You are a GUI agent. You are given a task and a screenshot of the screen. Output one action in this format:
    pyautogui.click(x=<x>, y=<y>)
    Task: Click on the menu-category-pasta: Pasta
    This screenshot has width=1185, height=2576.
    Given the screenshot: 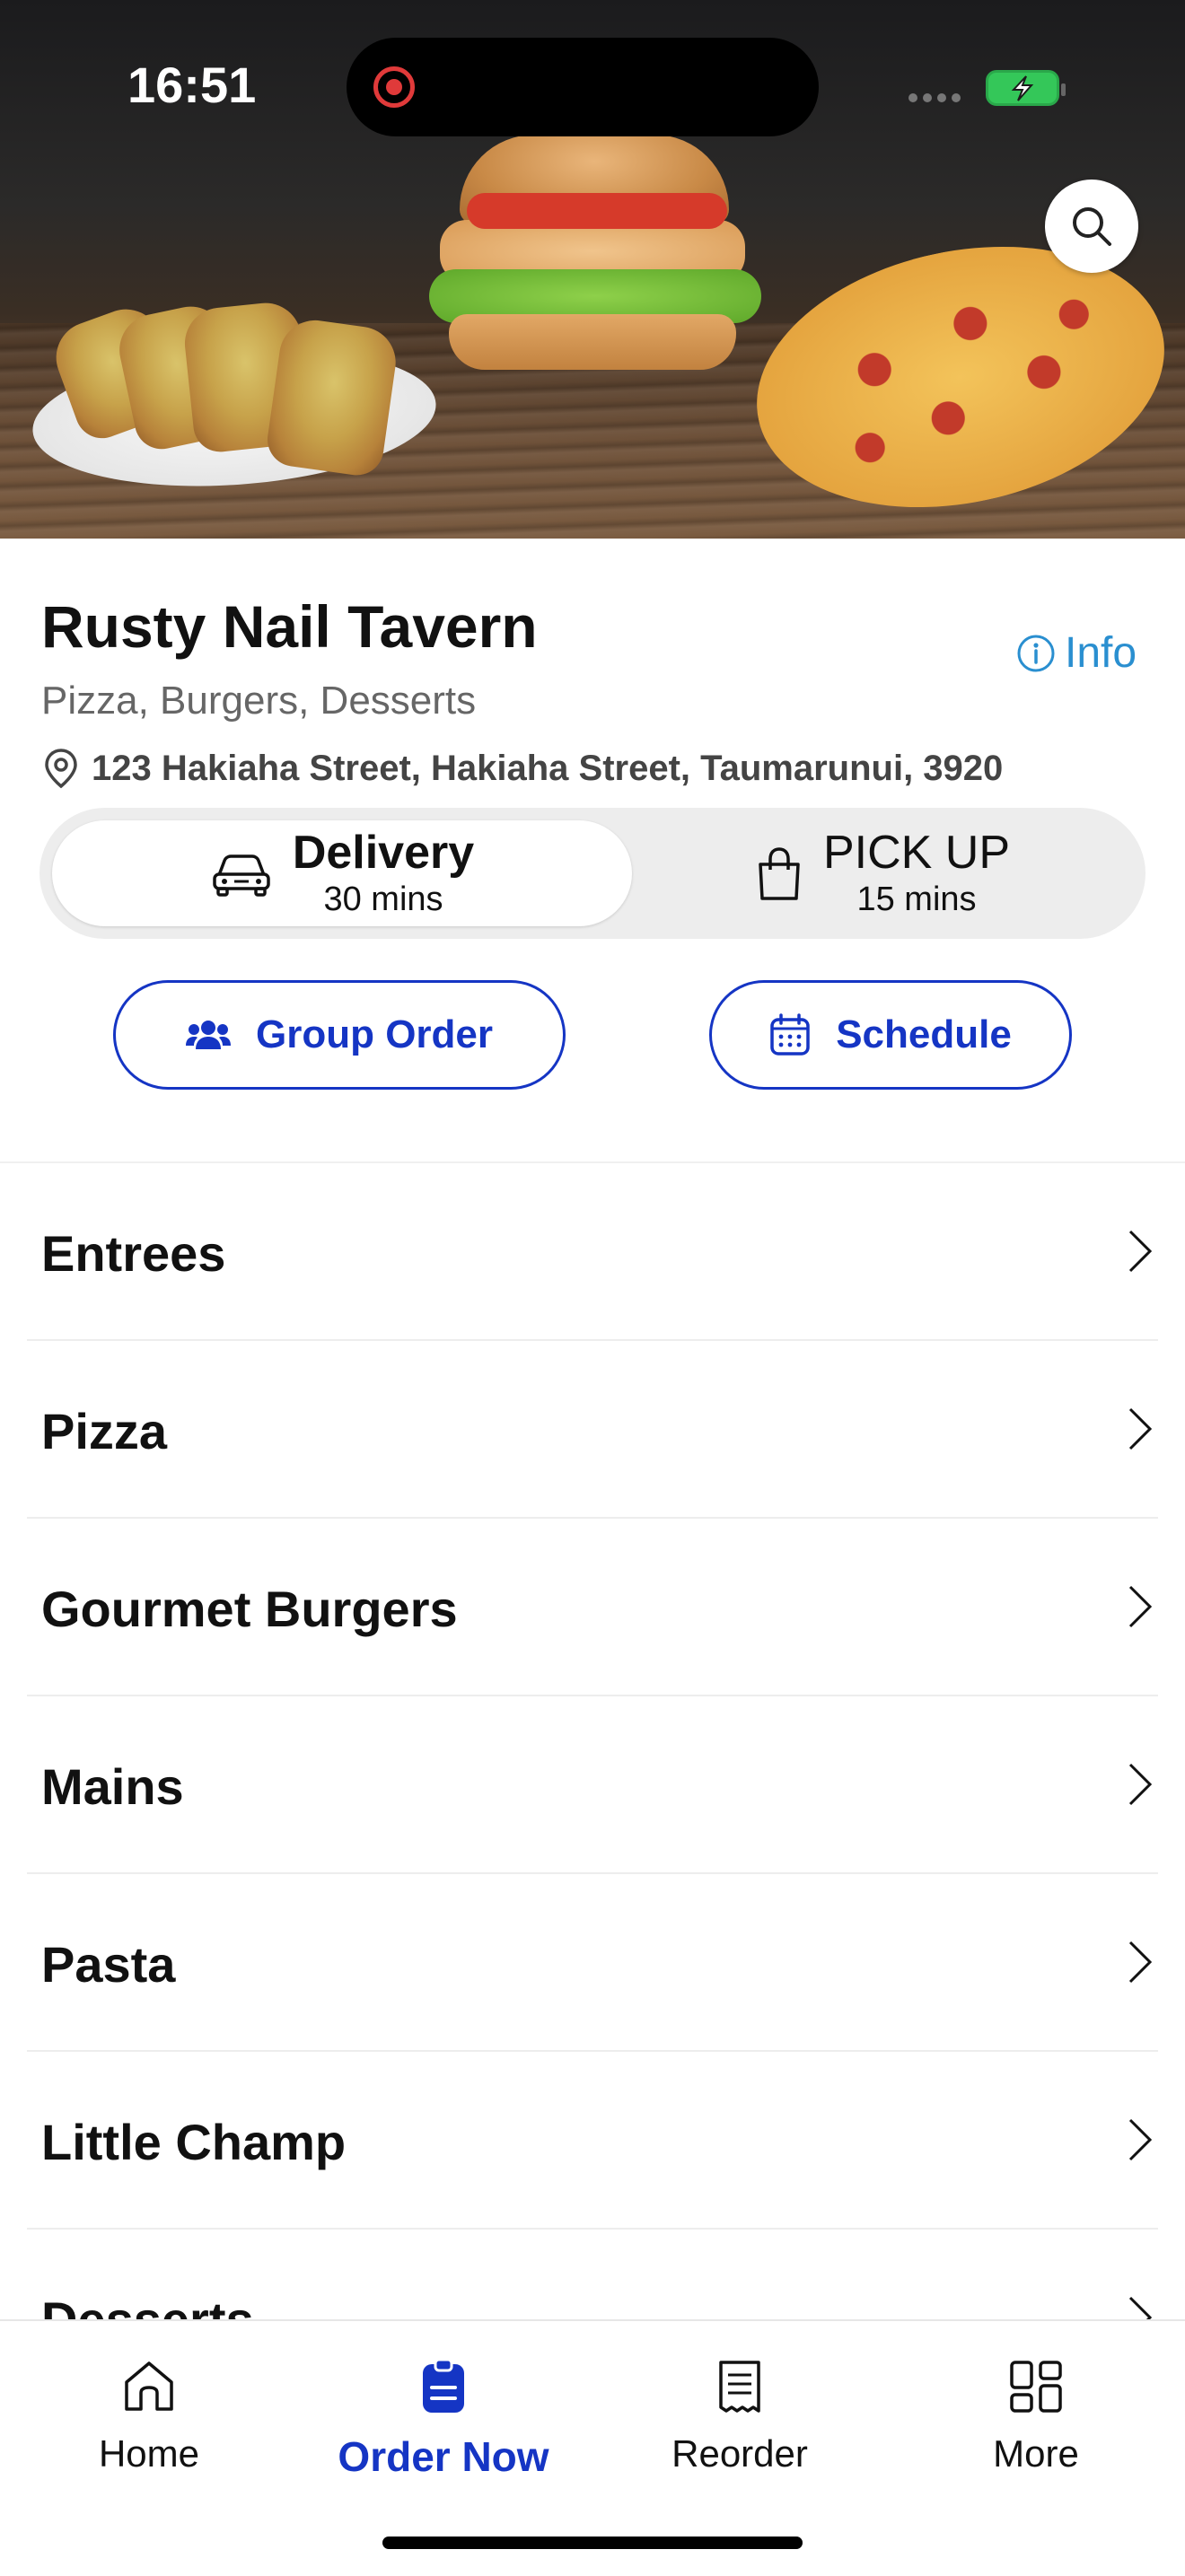 What is the action you would take?
    pyautogui.click(x=592, y=1963)
    